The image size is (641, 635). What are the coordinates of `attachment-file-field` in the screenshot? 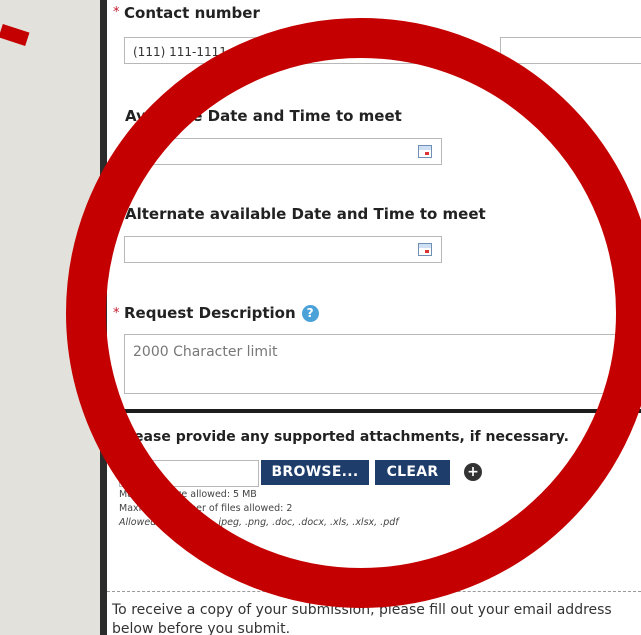 It's located at (189, 473).